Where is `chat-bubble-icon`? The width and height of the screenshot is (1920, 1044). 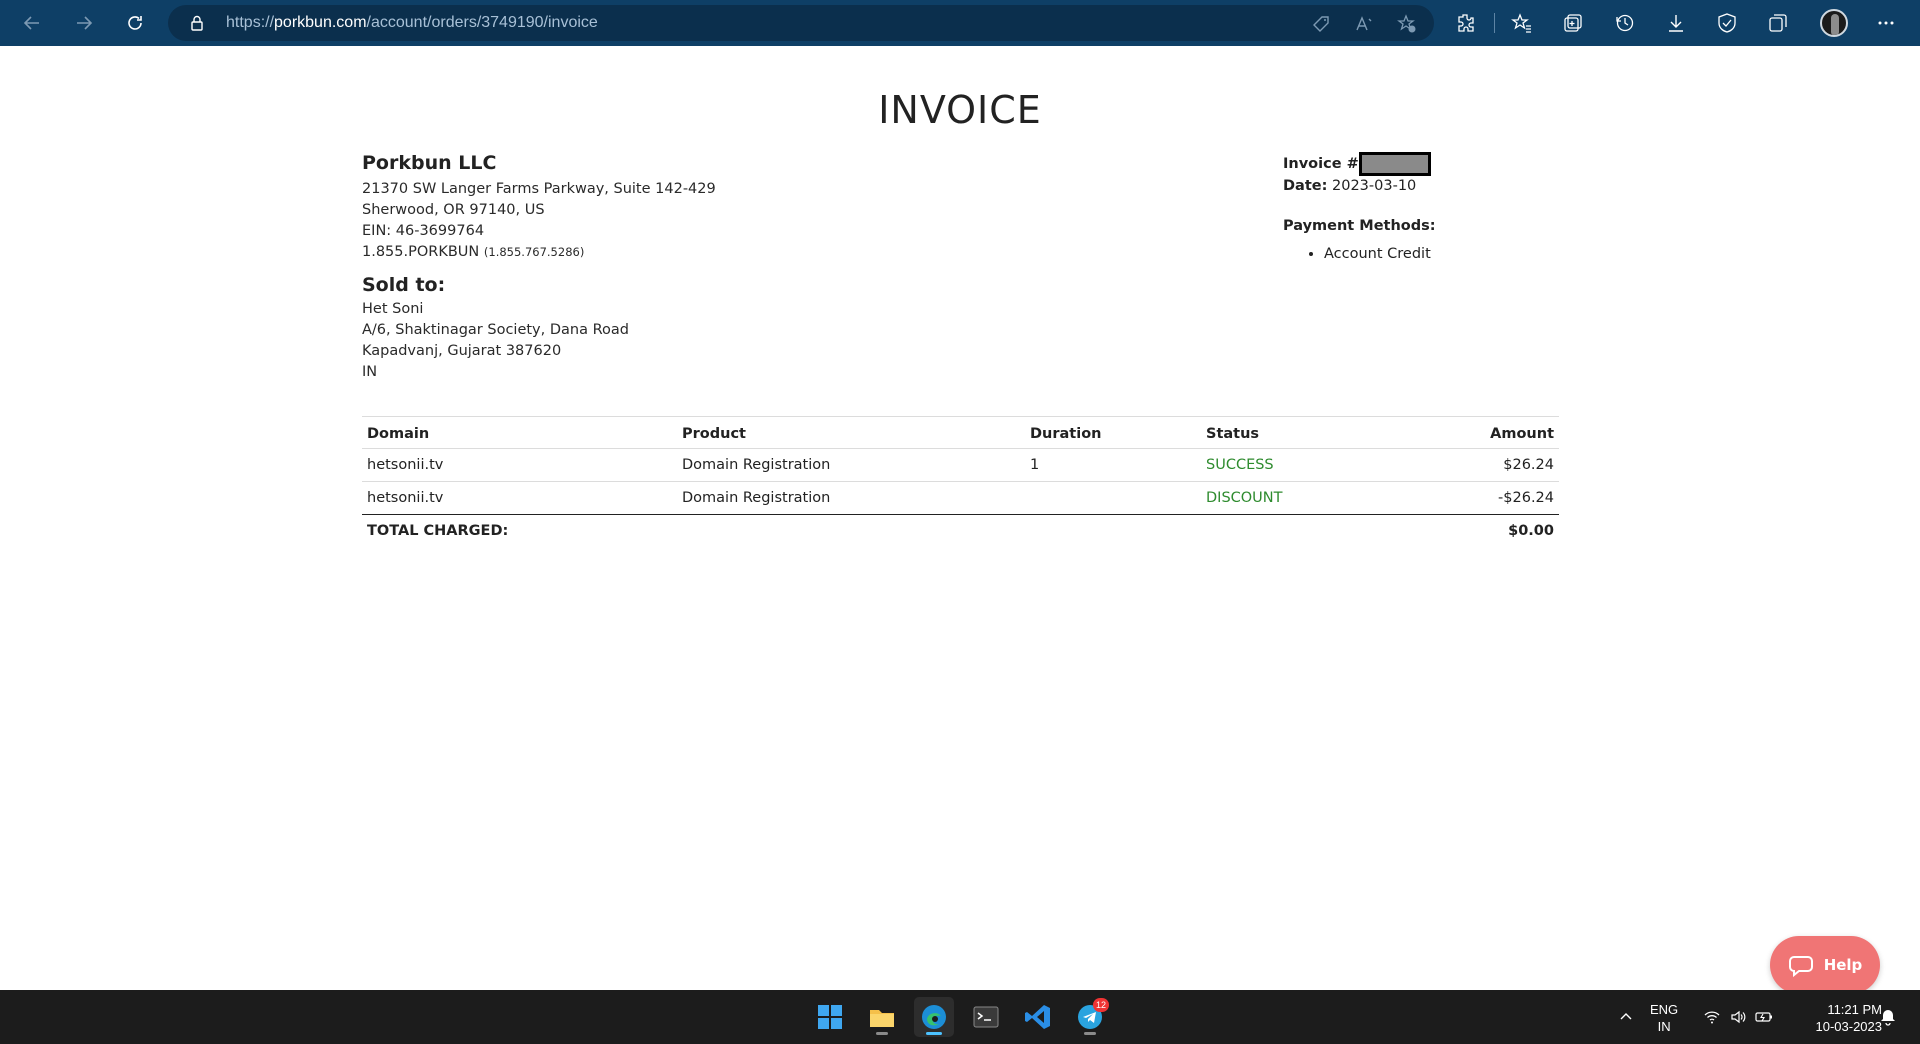 chat-bubble-icon is located at coordinates (1800, 967).